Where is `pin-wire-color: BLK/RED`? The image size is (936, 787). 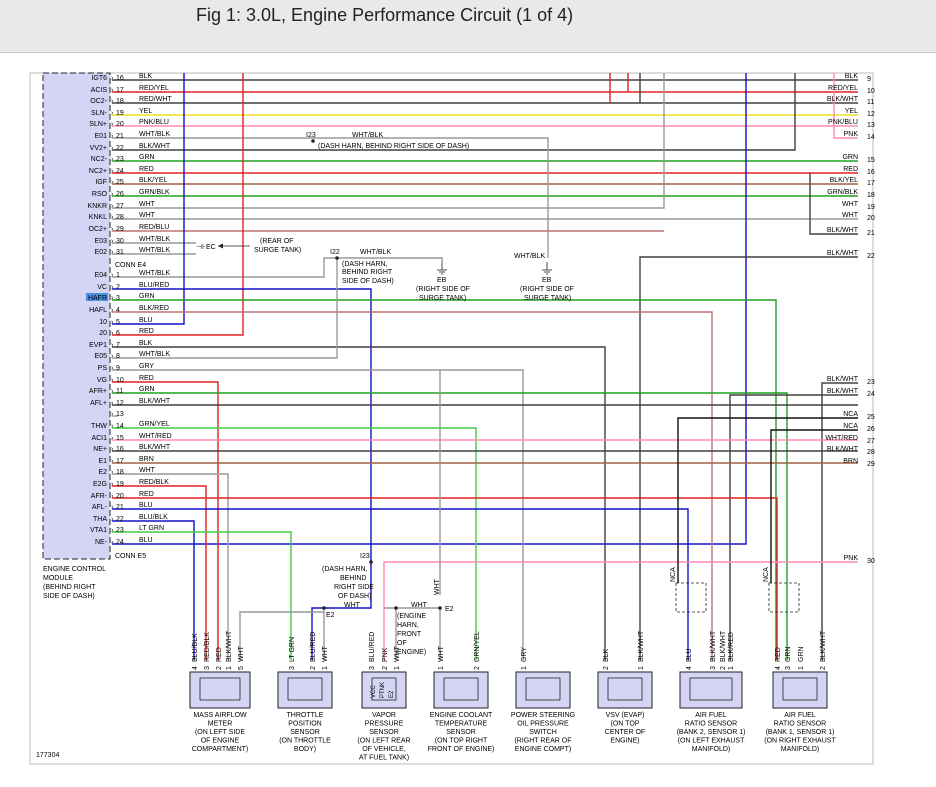
pin-wire-color: BLK/RED is located at coordinates (154, 308).